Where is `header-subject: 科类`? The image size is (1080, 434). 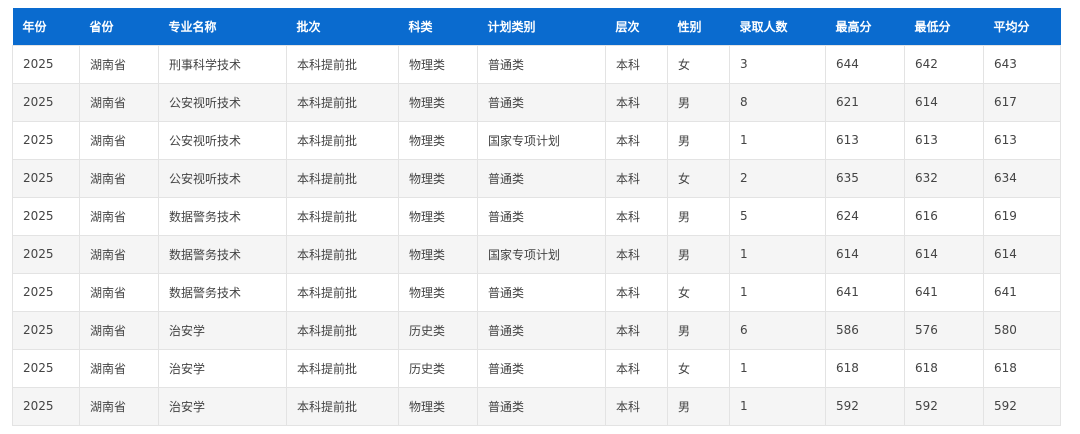
header-subject: 科类 is located at coordinates (420, 26).